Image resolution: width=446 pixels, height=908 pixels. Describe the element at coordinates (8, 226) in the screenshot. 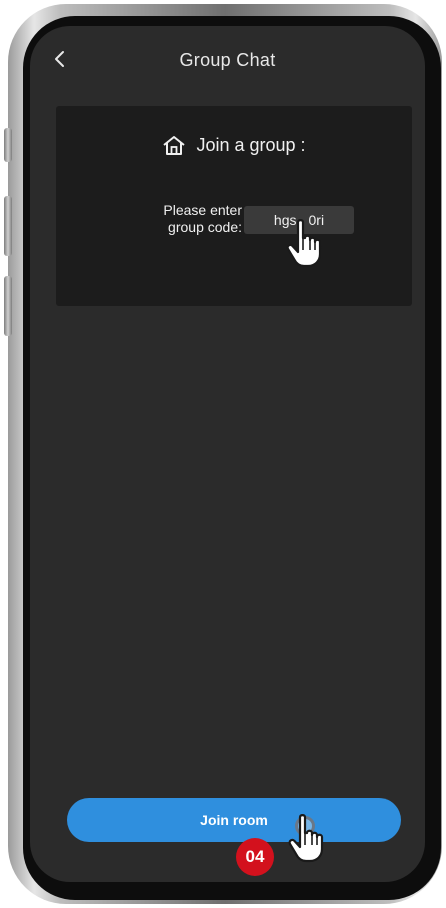

I see `phone-volume-up-button` at that location.